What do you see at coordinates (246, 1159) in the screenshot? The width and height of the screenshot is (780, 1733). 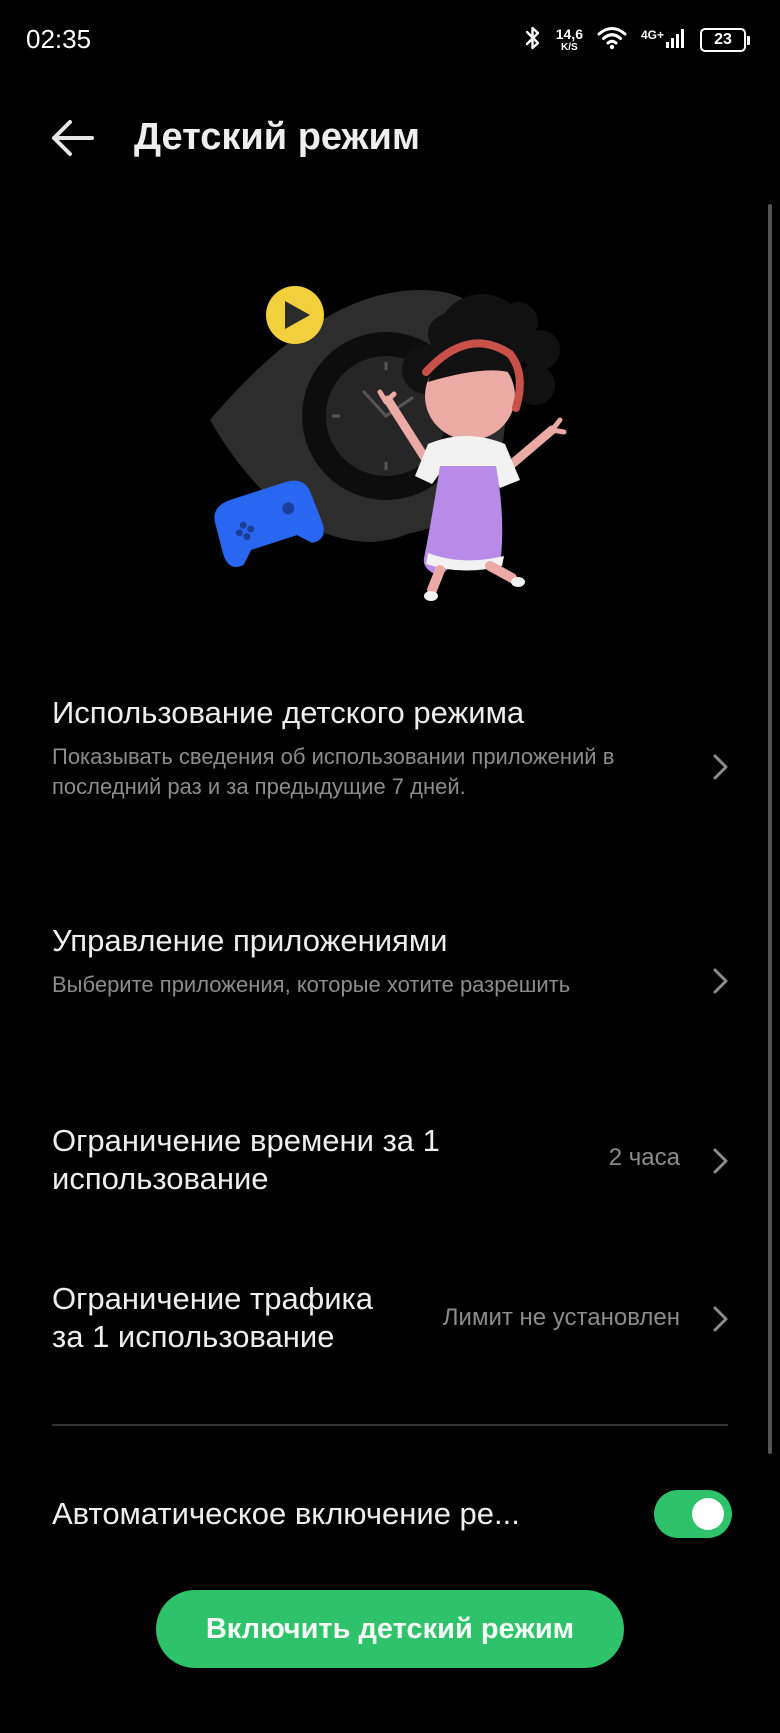 I see `time-limit-title: Ограничение времени за 1 использование` at bounding box center [246, 1159].